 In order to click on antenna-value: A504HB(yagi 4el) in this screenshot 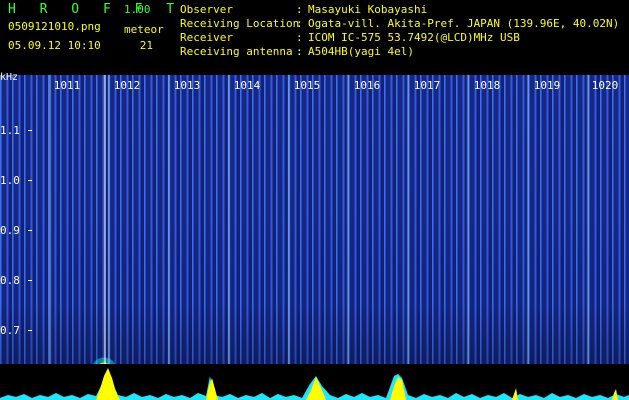, I will do `click(361, 51)`.